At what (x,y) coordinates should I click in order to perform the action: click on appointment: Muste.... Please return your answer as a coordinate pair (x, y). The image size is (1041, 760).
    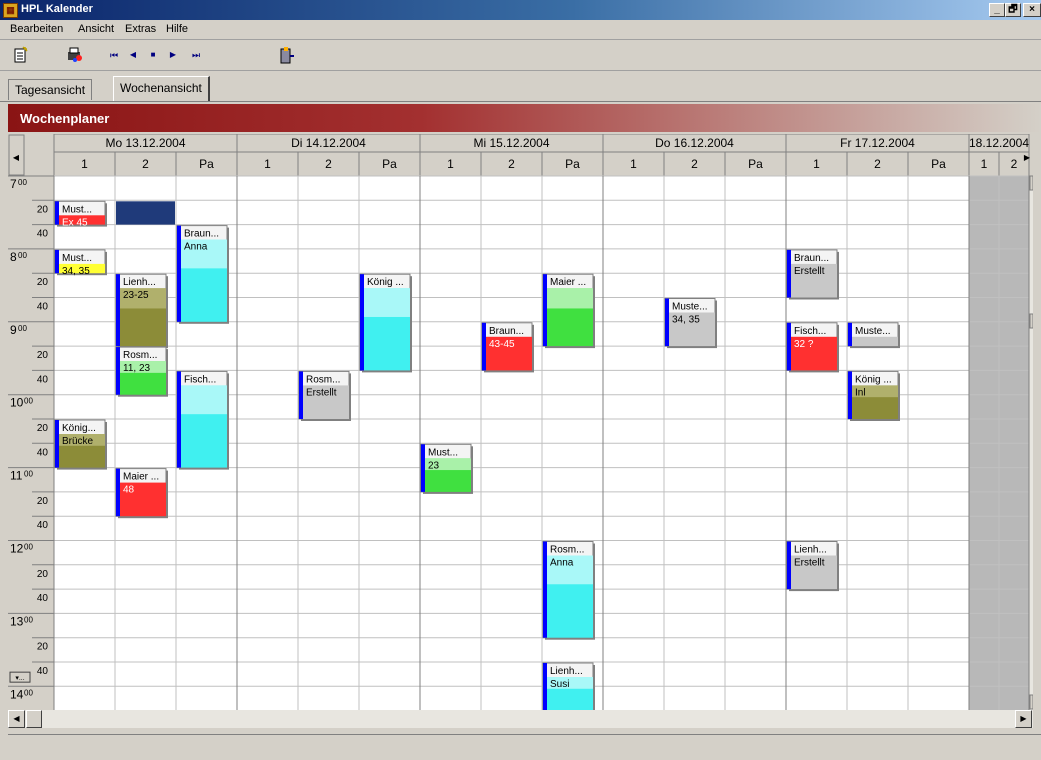
    Looking at the image, I should click on (873, 335).